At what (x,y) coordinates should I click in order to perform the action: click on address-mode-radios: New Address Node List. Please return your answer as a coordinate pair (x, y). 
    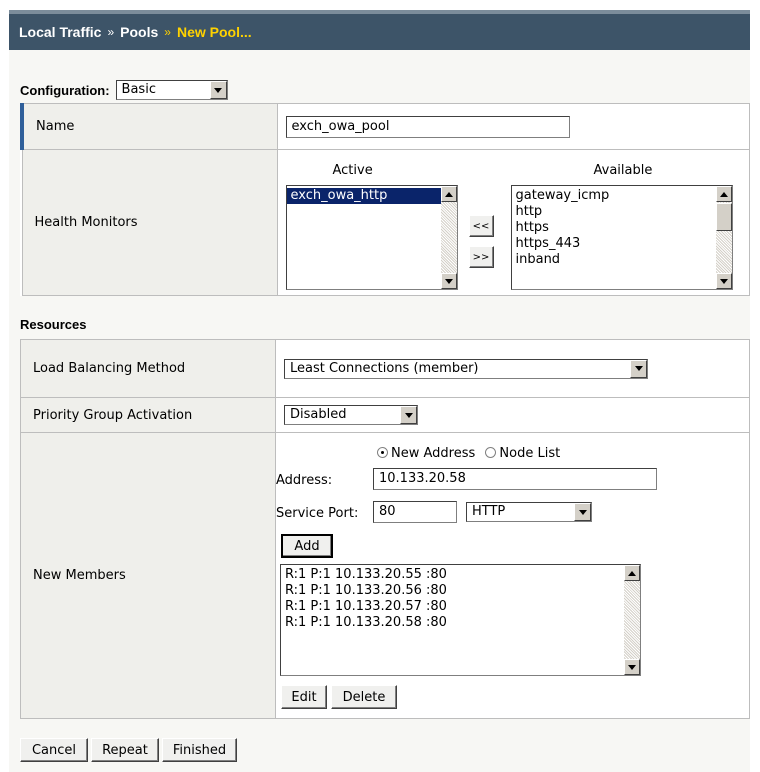
    Looking at the image, I should click on (468, 453).